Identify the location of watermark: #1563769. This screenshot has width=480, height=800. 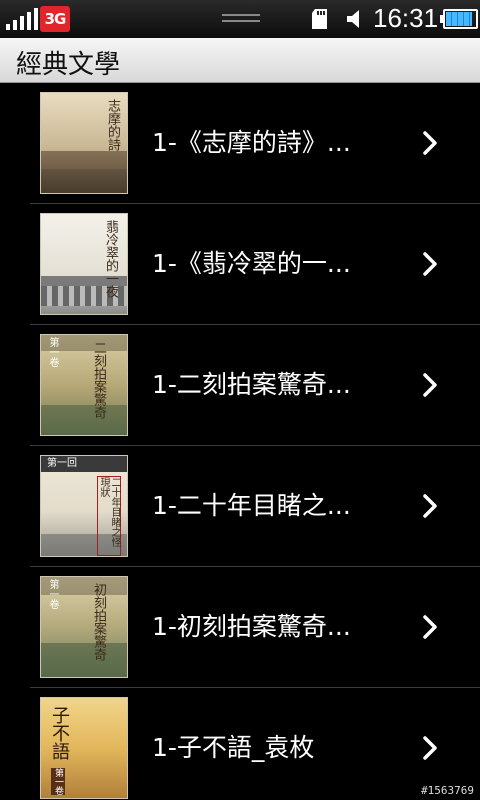
(447, 790).